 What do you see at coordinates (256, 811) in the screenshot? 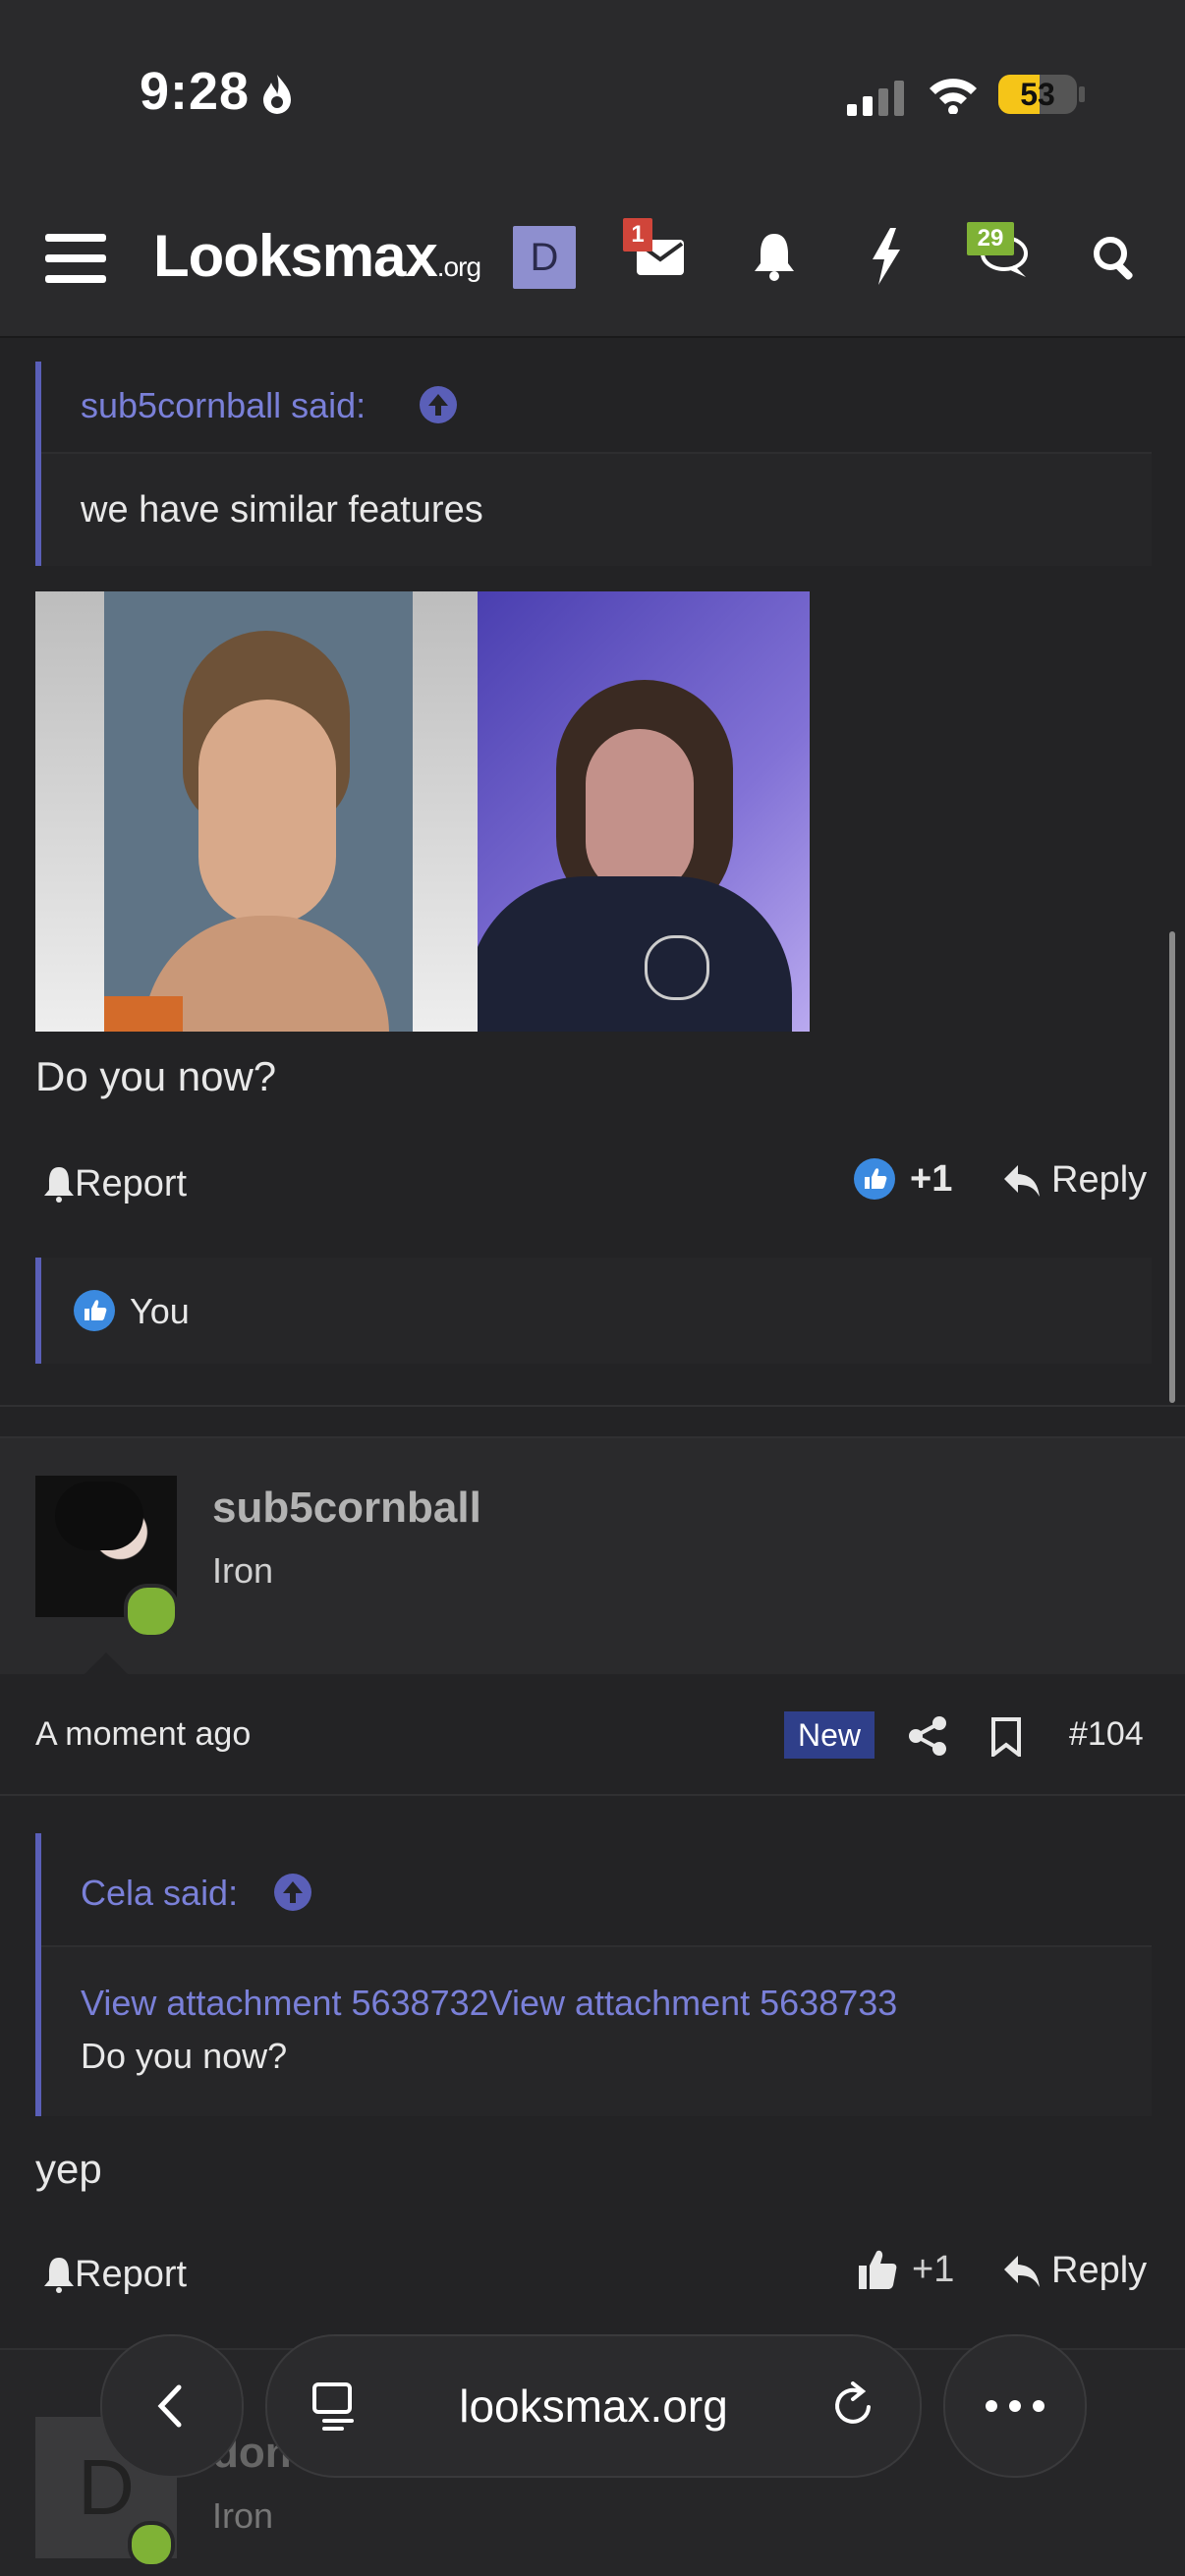
I see `attachment-image-mugshot` at bounding box center [256, 811].